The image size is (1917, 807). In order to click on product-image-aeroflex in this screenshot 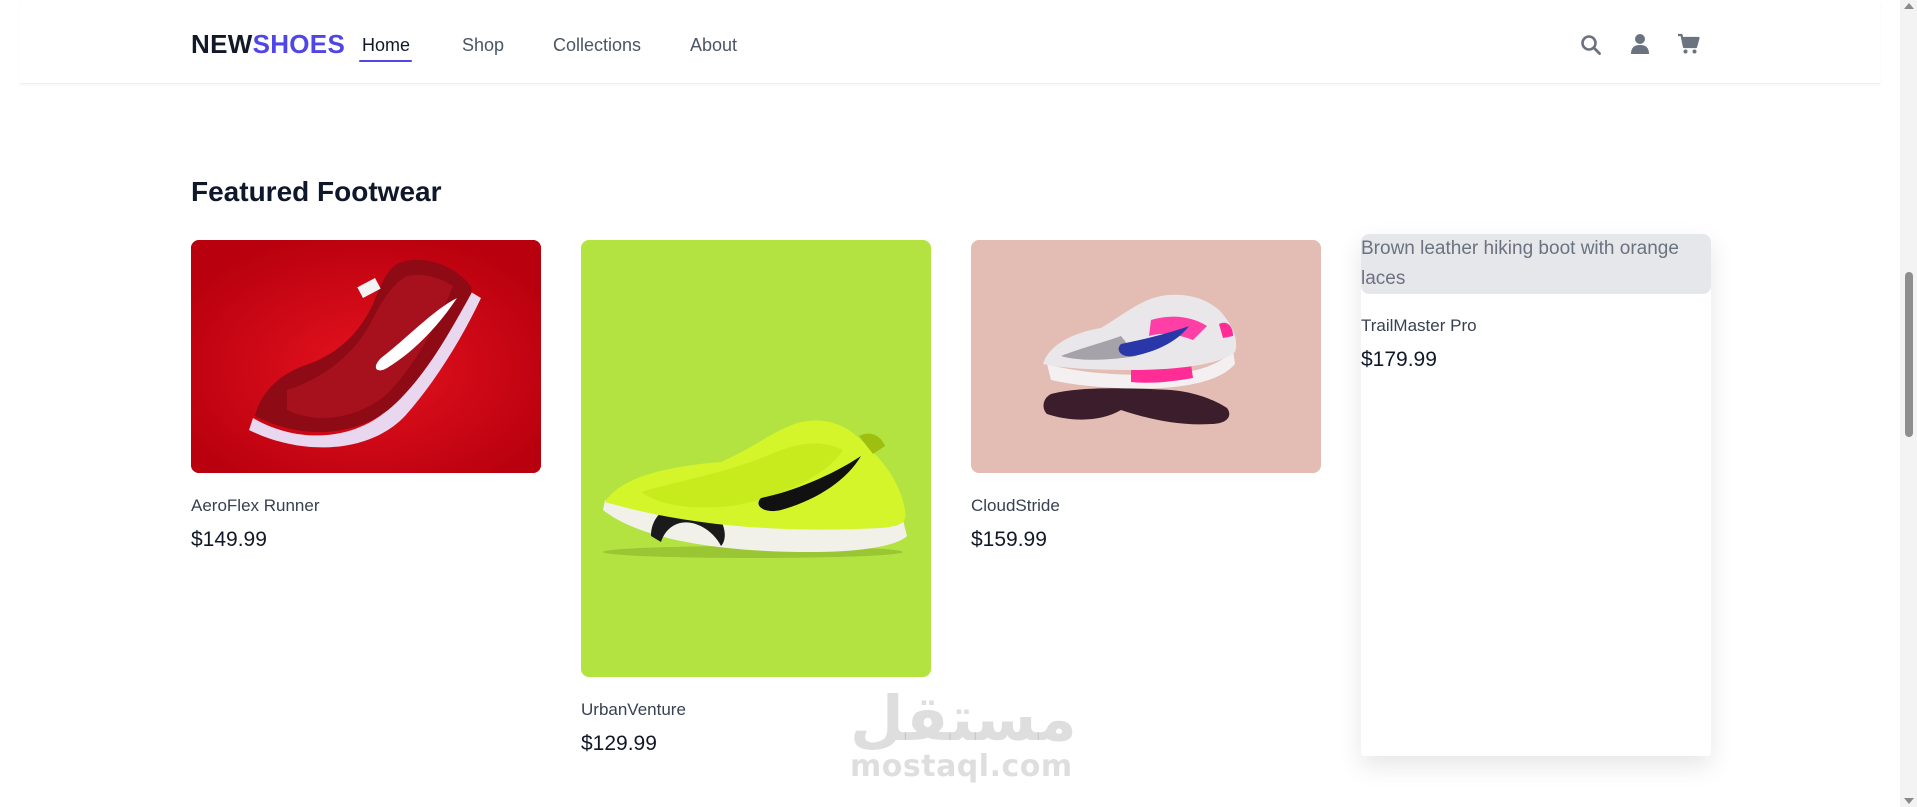, I will do `click(366, 356)`.